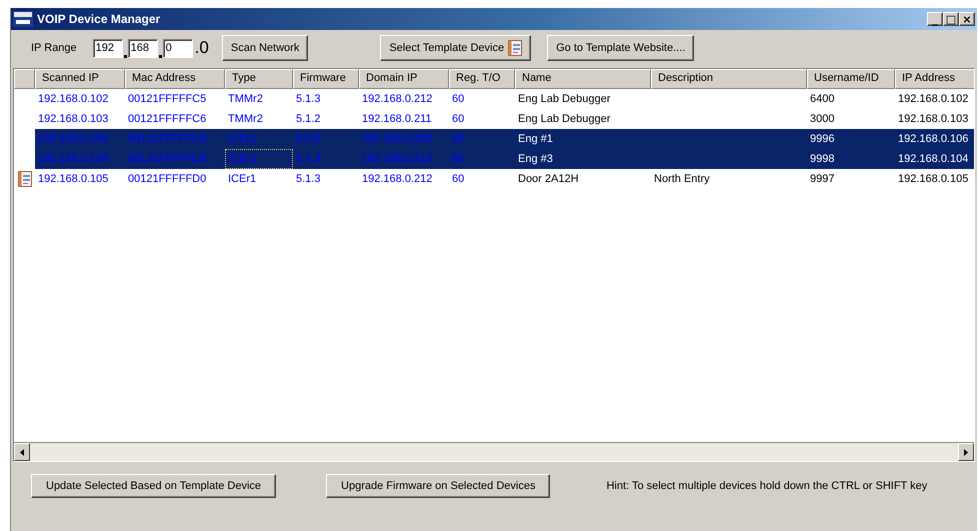 The height and width of the screenshot is (531, 978). I want to click on close-button: ×, so click(967, 19).